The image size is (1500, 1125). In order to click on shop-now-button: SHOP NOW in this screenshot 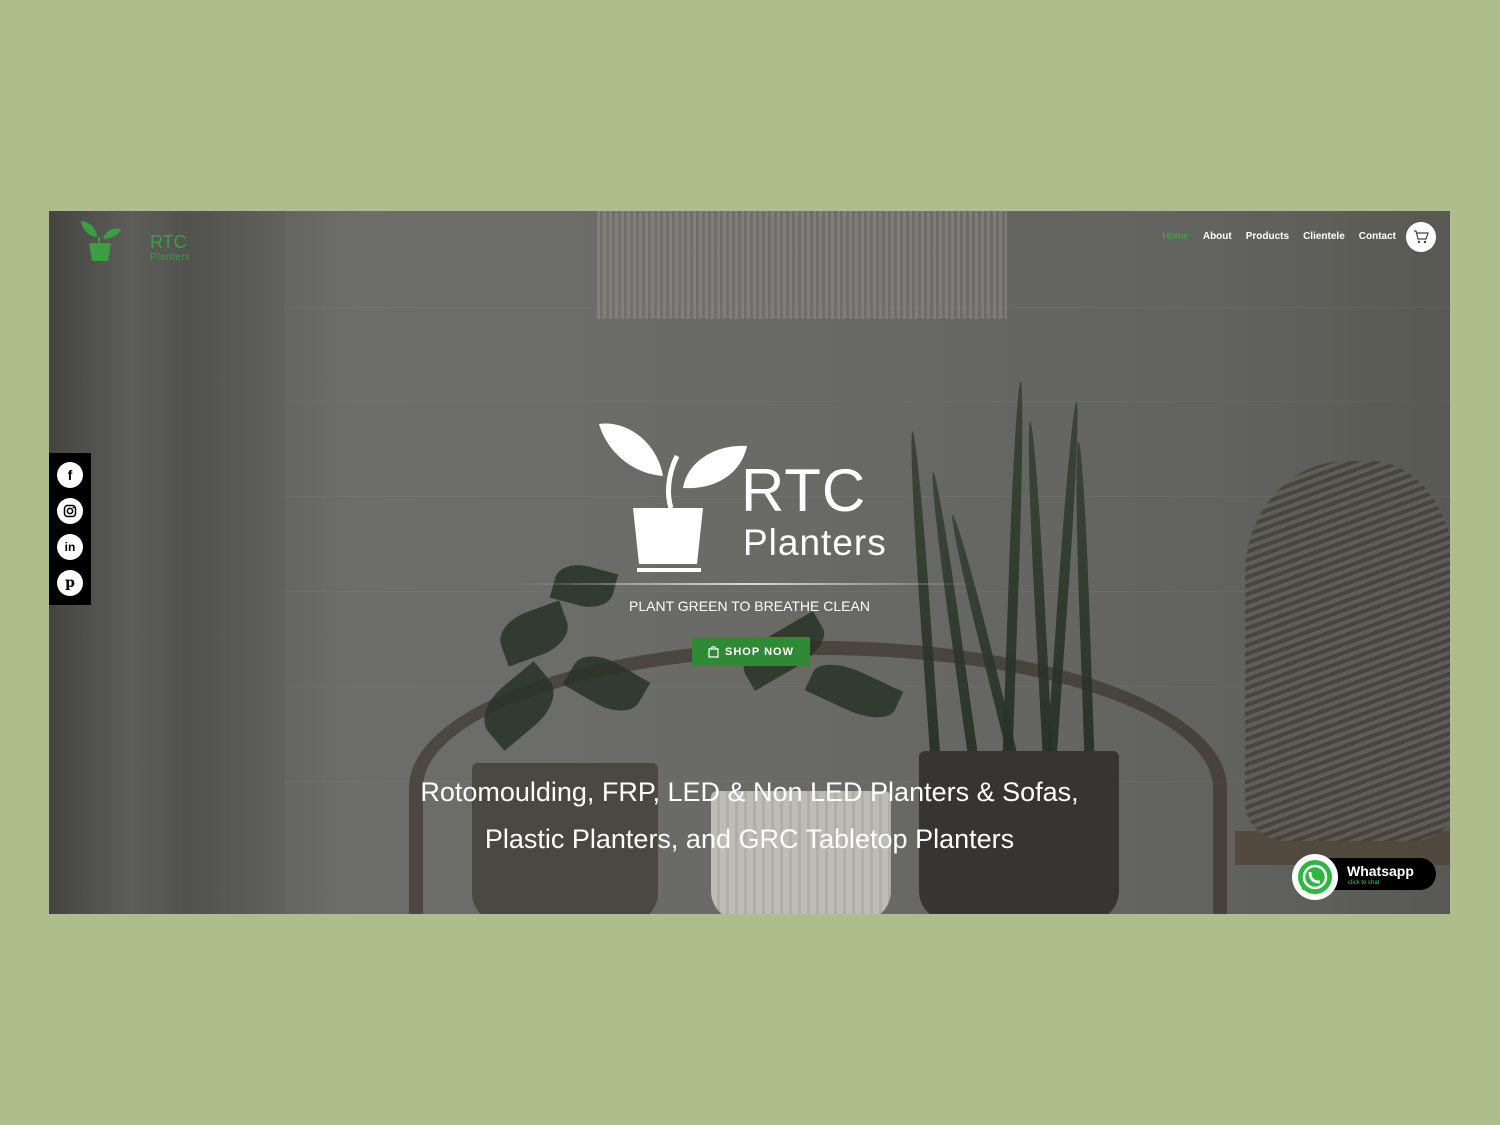, I will do `click(751, 651)`.